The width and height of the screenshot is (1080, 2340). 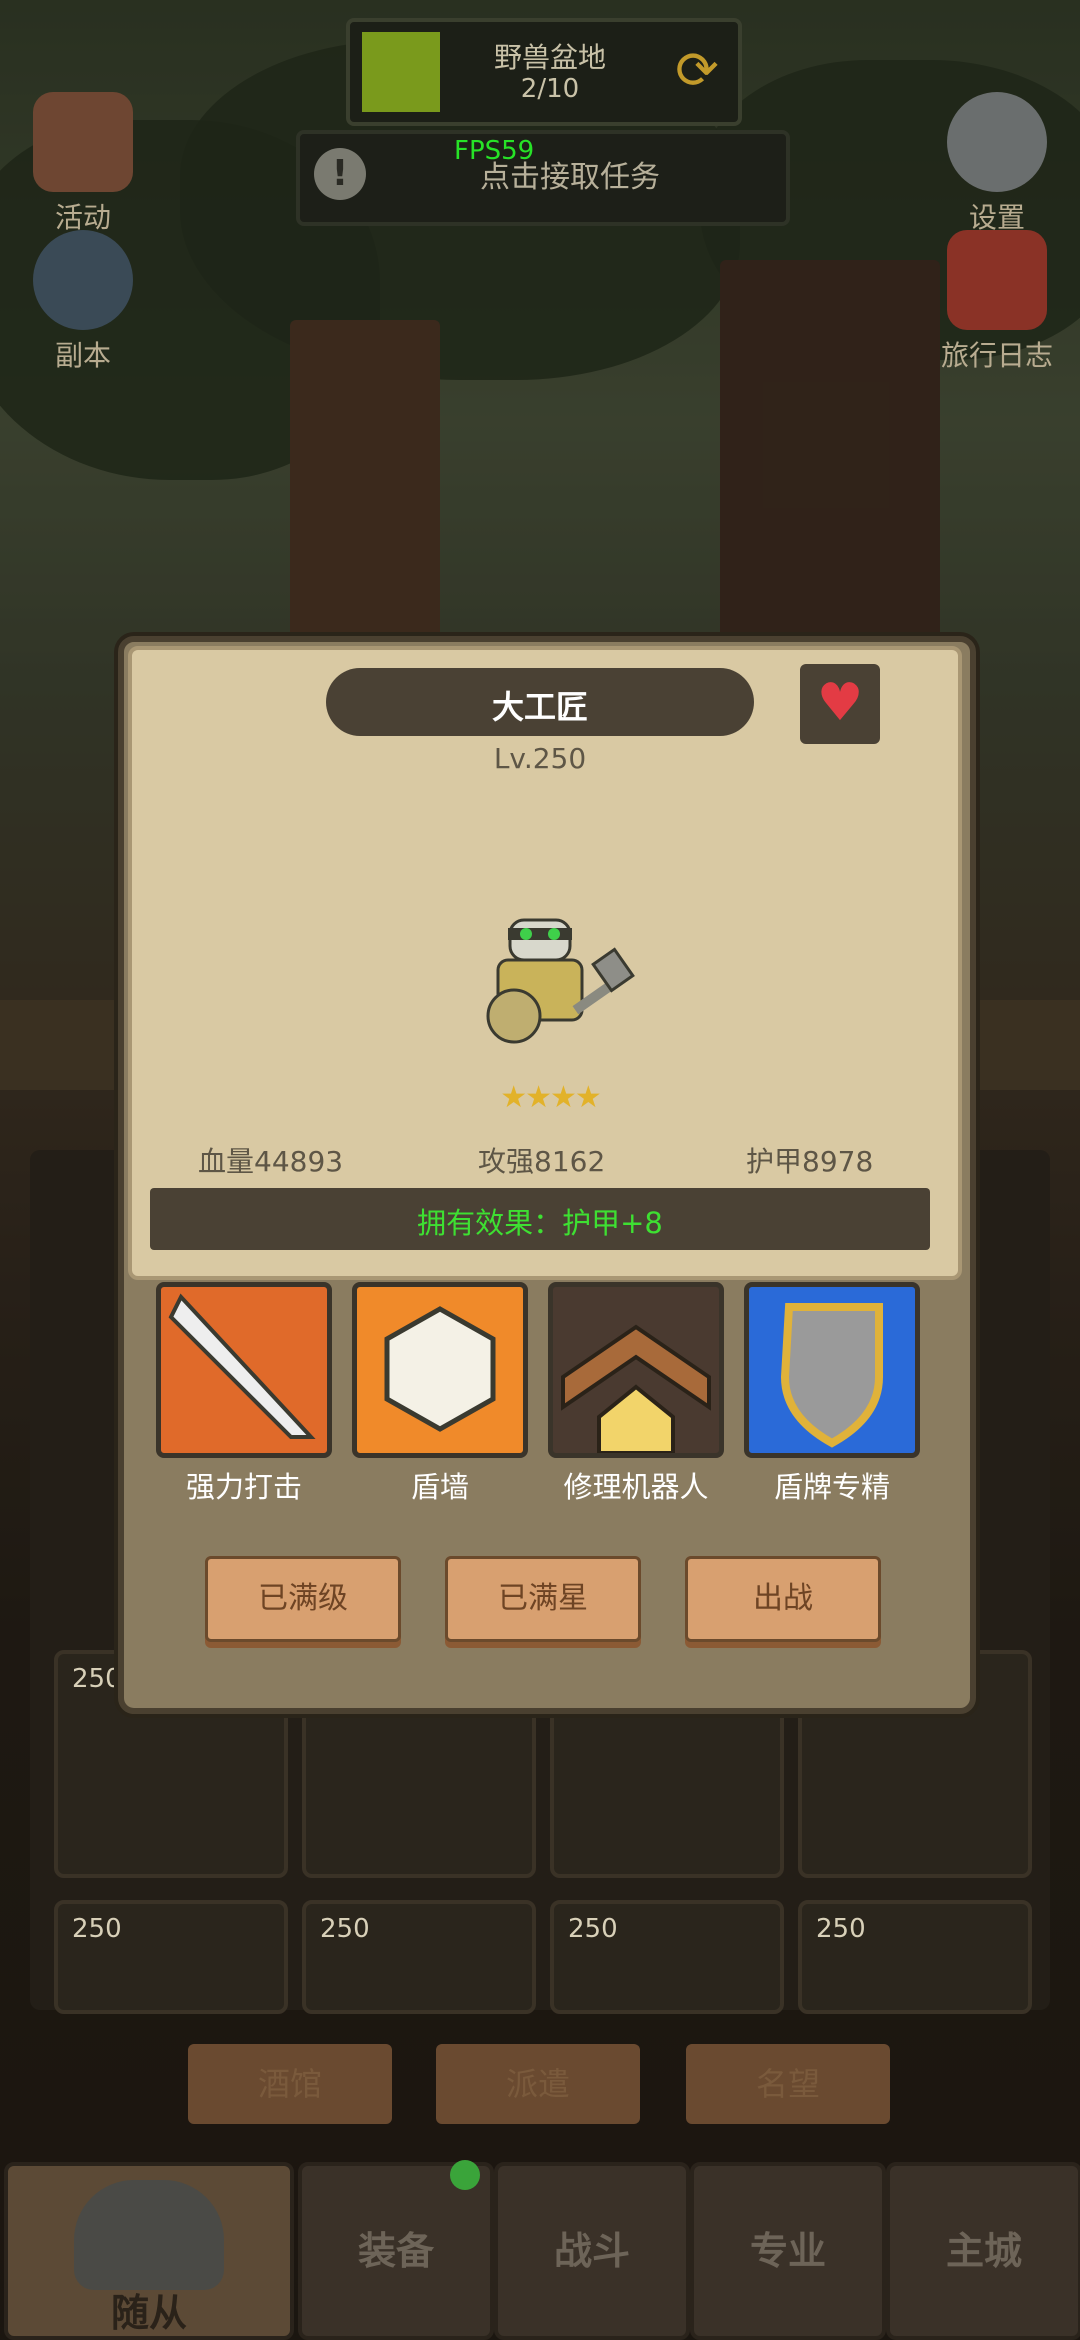 I want to click on hero-sprite, so click(x=560, y=981).